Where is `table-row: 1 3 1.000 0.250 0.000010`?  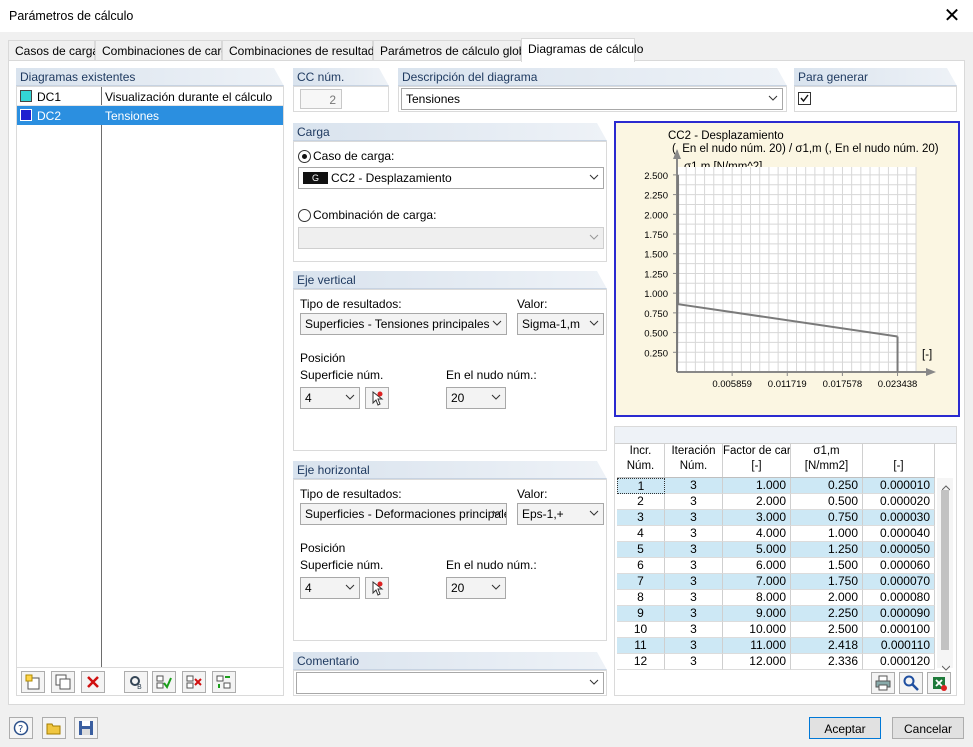
table-row: 1 3 1.000 0.250 0.000010 is located at coordinates (776, 486).